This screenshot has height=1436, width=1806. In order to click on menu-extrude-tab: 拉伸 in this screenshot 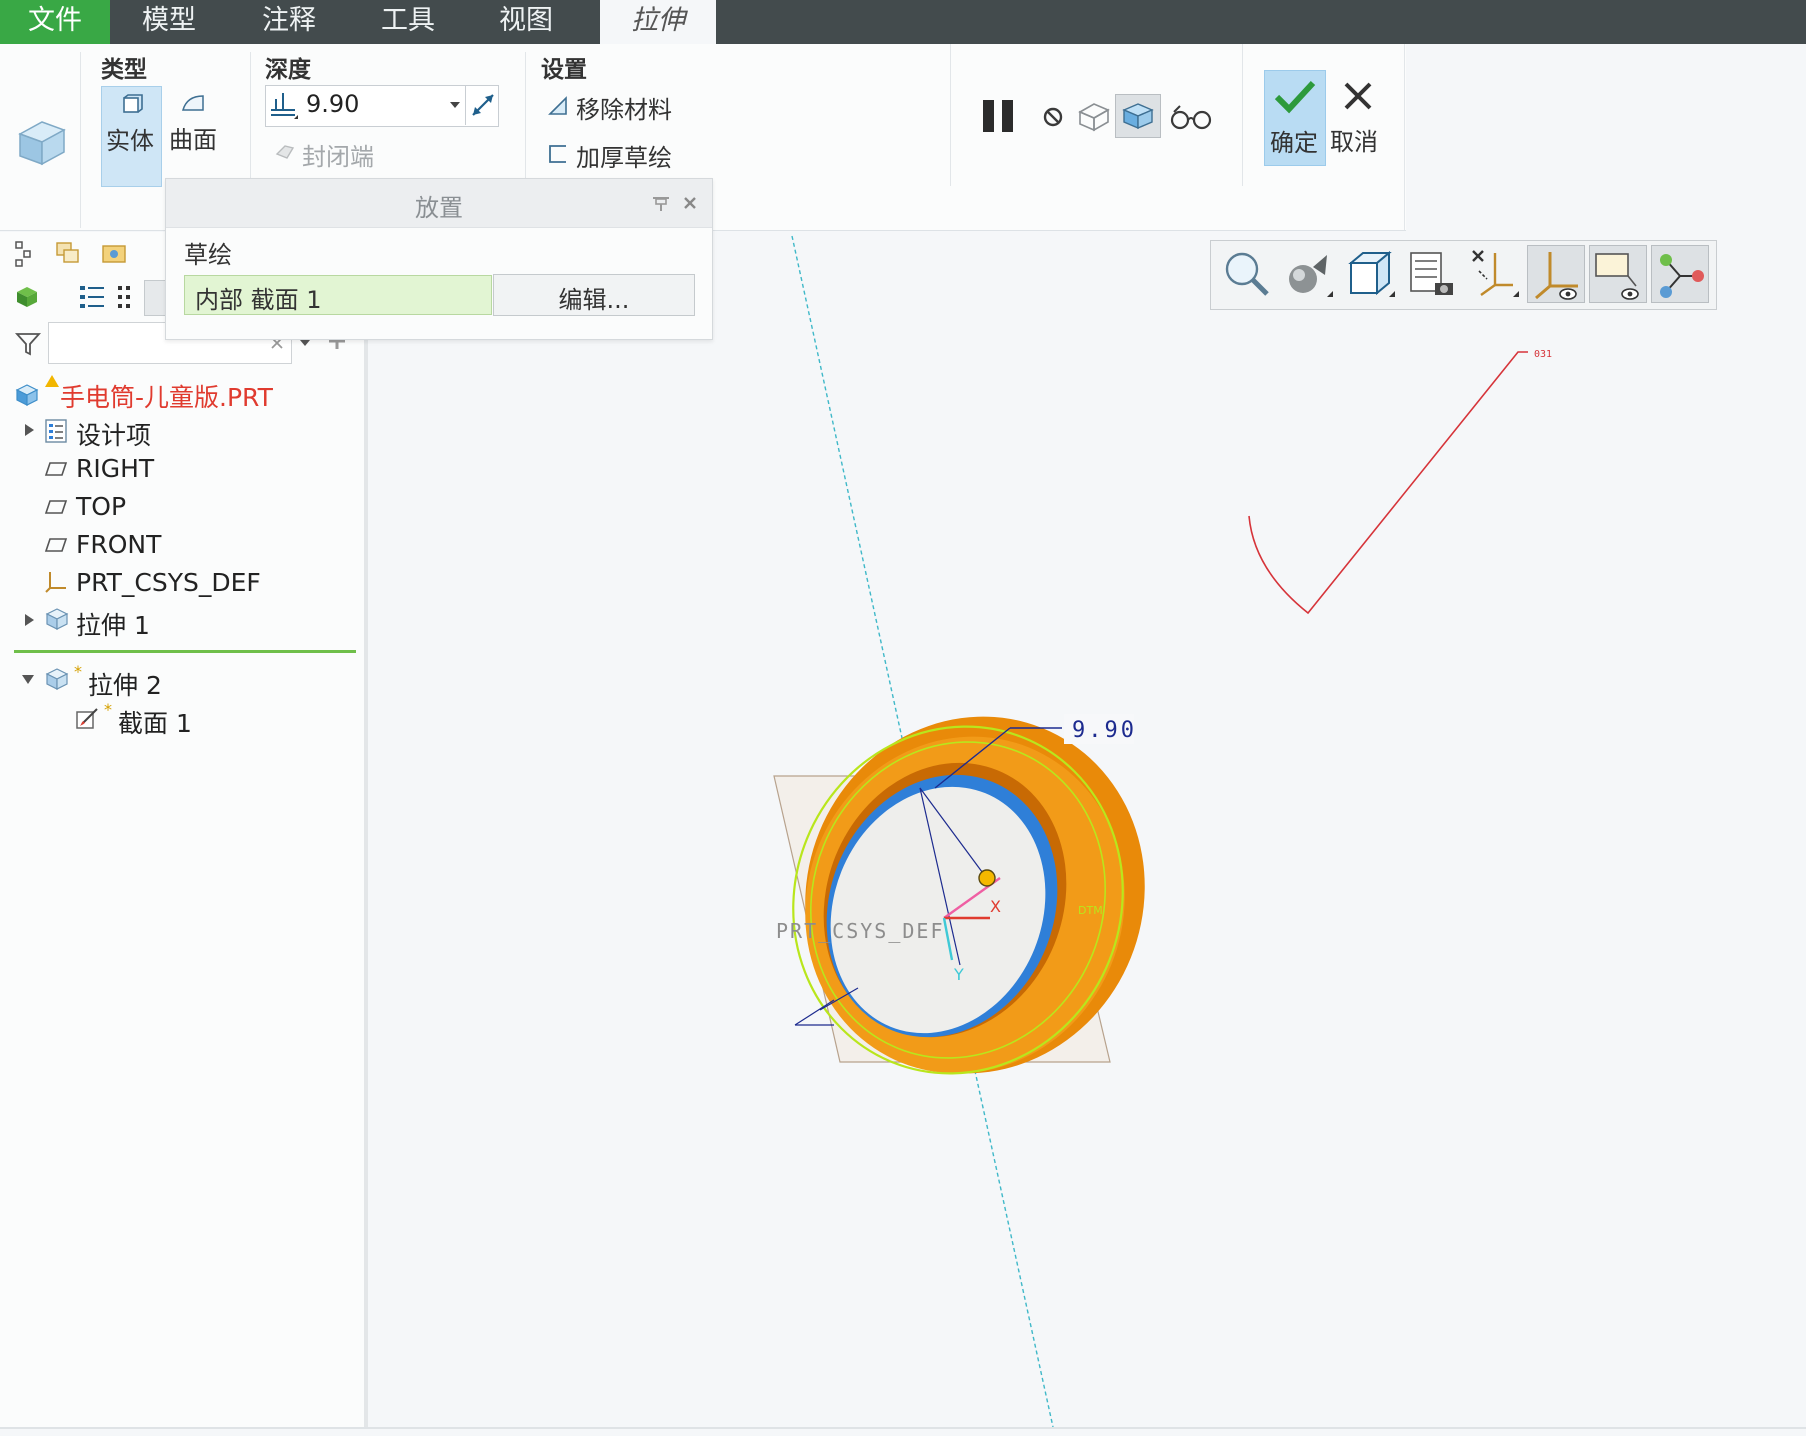, I will do `click(658, 22)`.